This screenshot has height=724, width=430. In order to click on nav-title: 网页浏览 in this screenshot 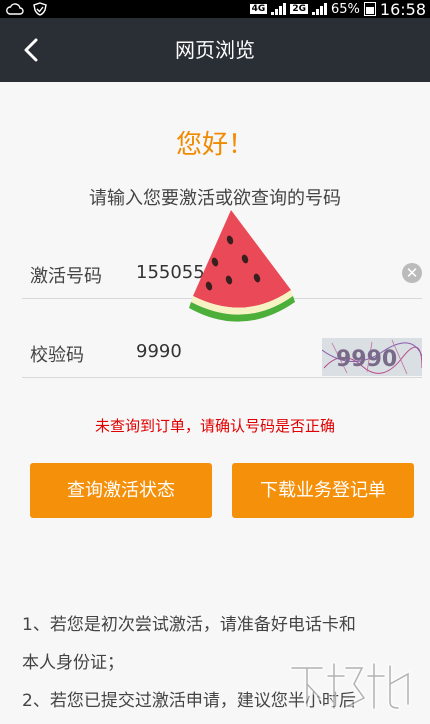, I will do `click(215, 50)`.